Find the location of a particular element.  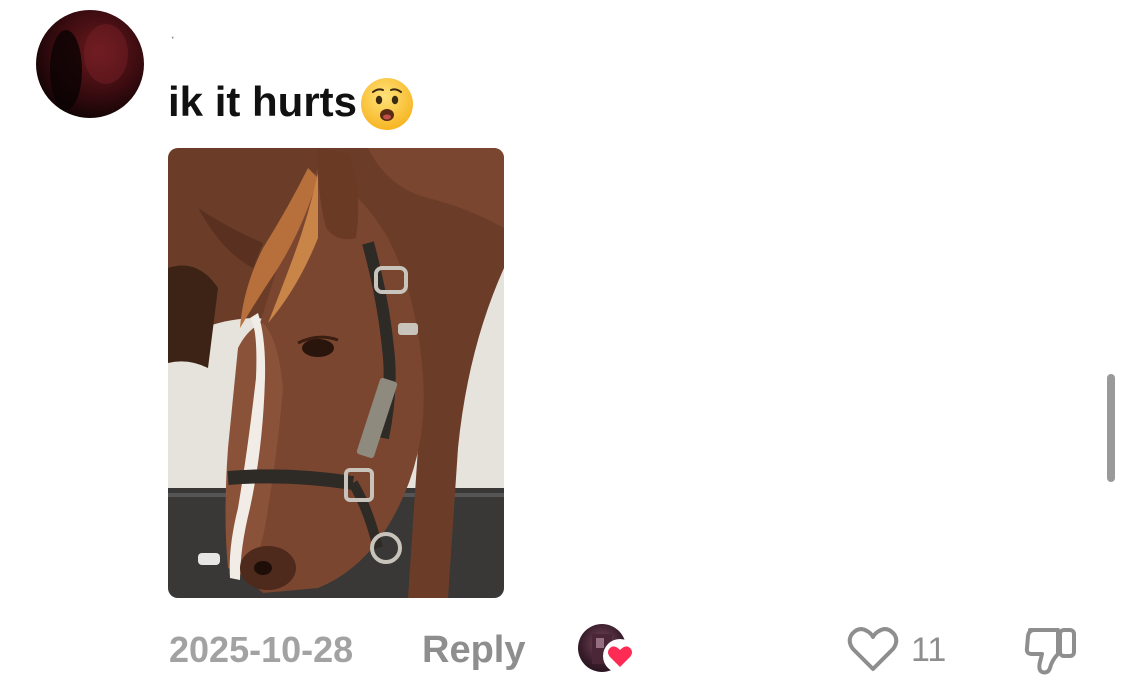

liked-by-creator-badge is located at coordinates (608, 650).